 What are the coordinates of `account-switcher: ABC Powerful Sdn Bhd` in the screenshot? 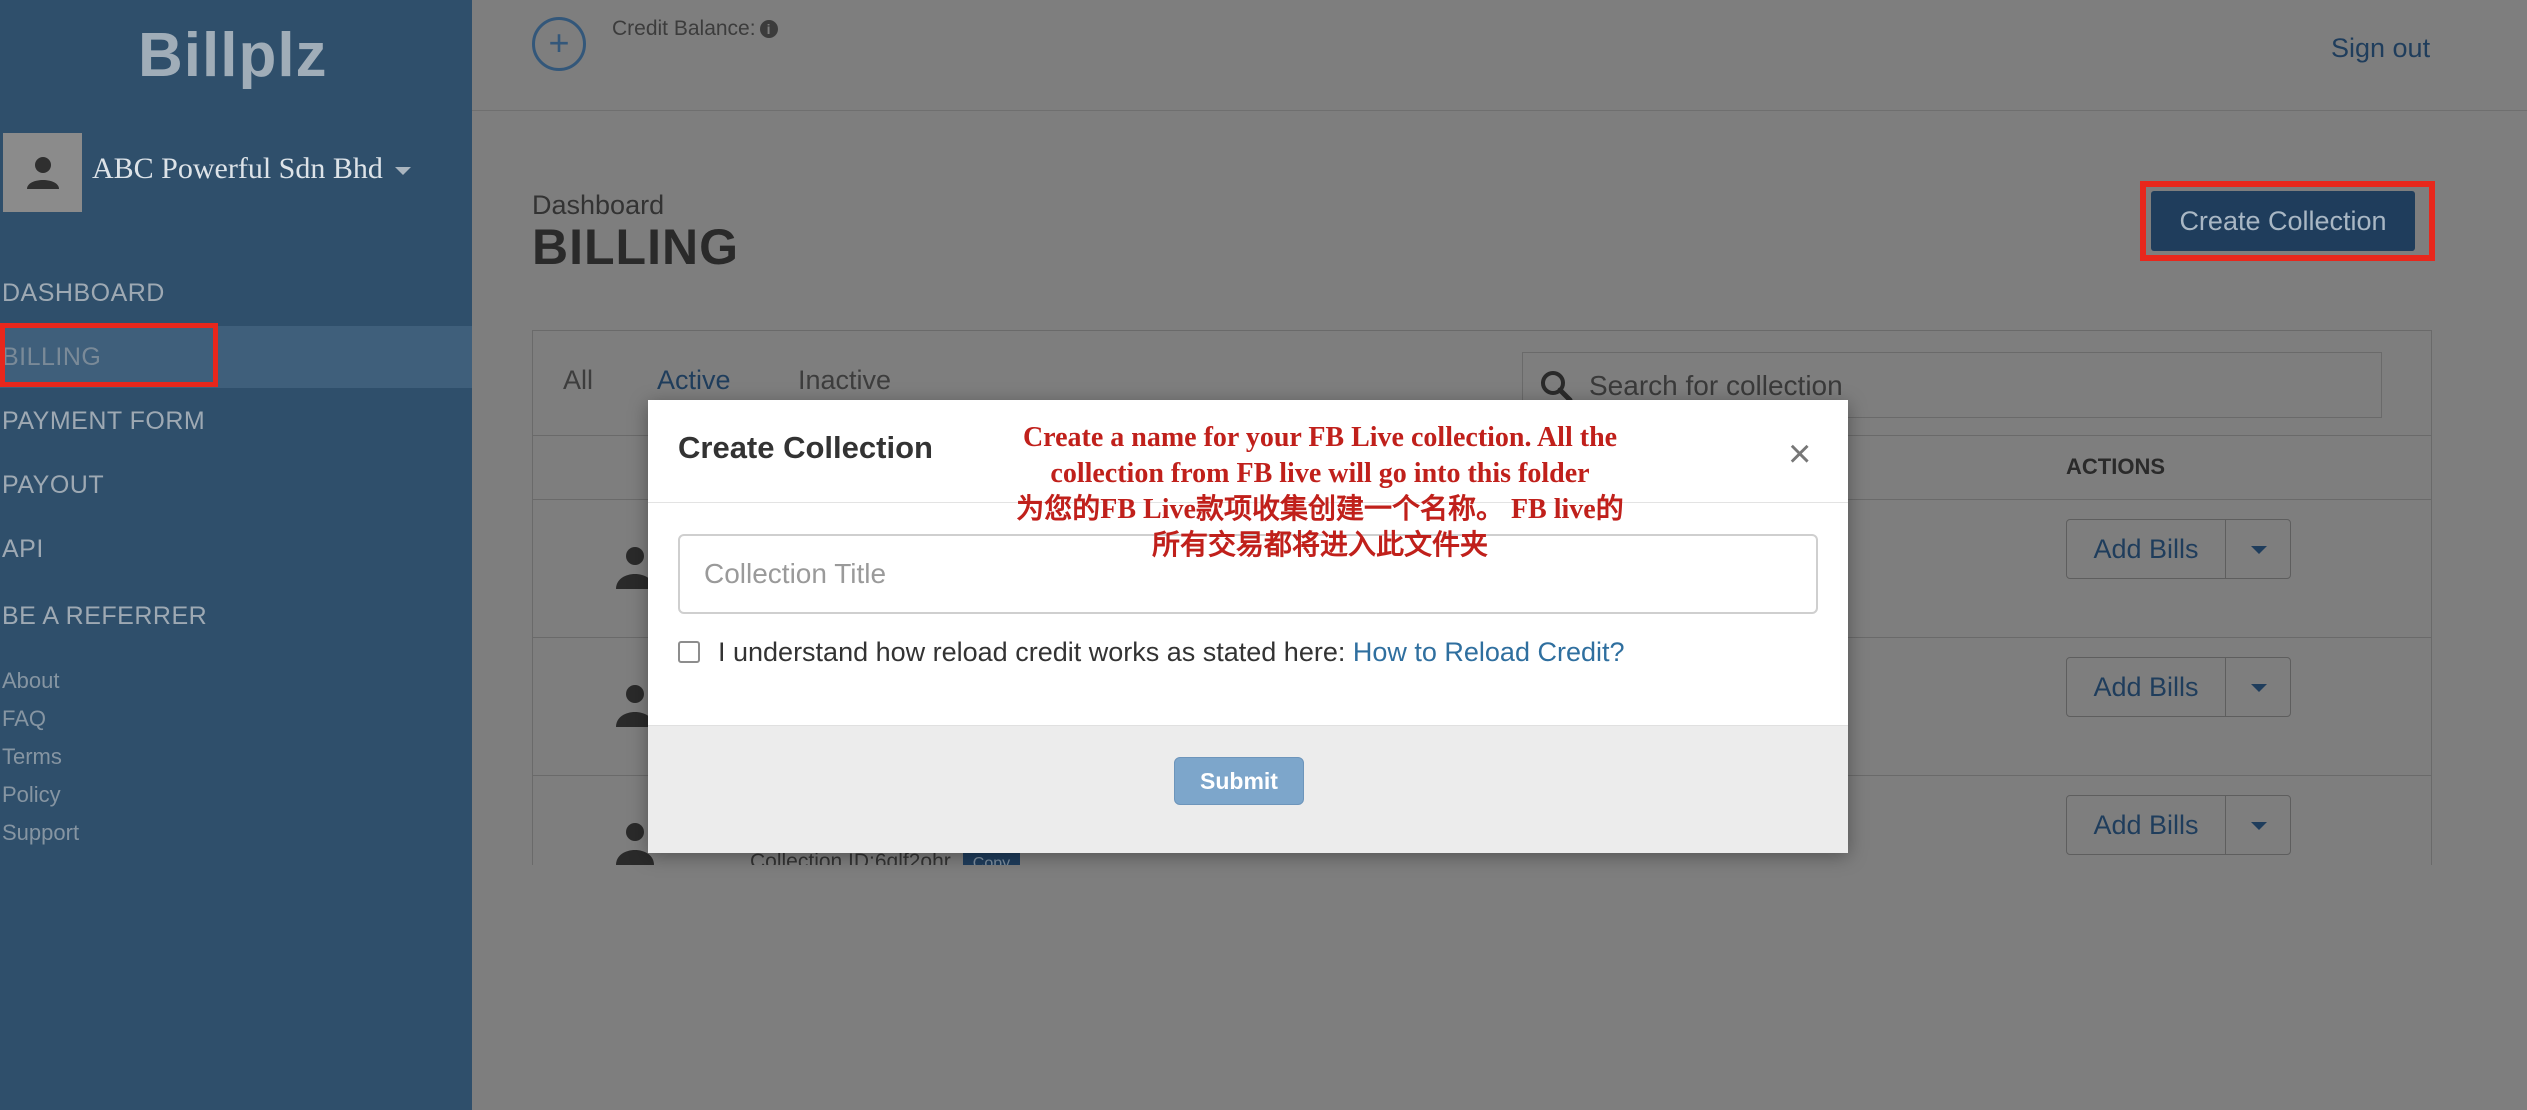 It's located at (251, 169).